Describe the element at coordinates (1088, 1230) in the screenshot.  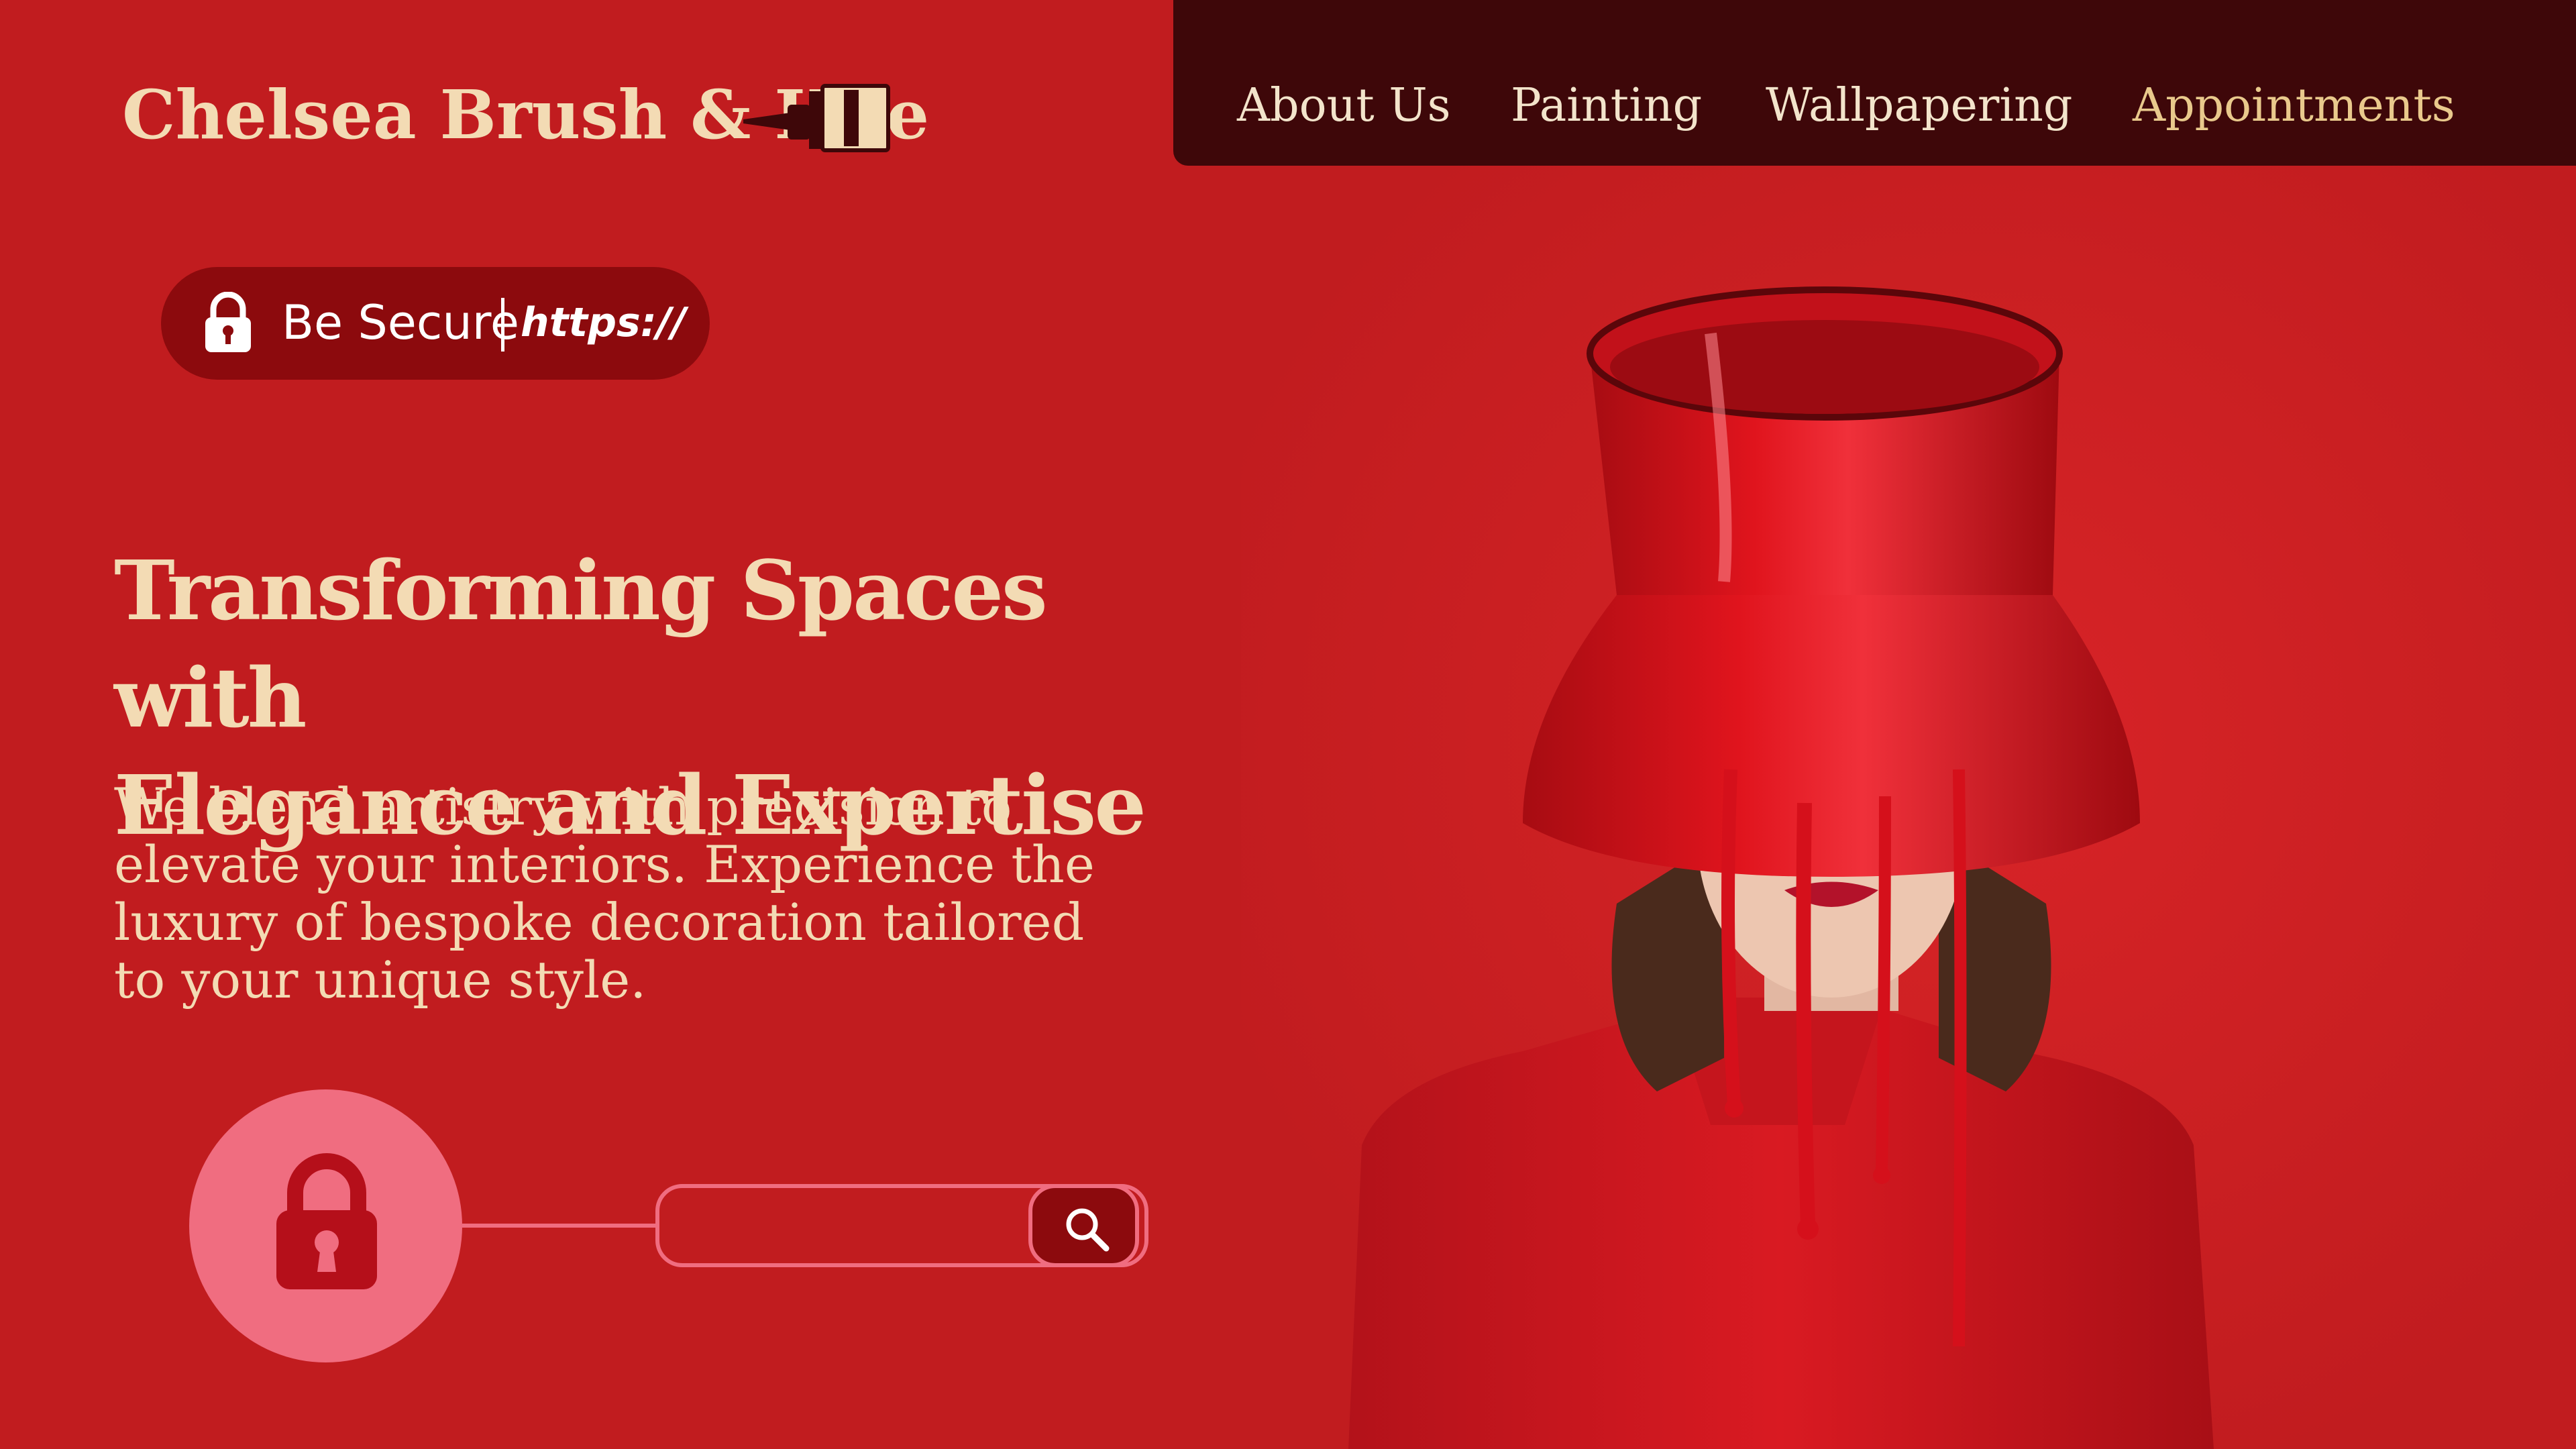
I see `magnifier-icon` at that location.